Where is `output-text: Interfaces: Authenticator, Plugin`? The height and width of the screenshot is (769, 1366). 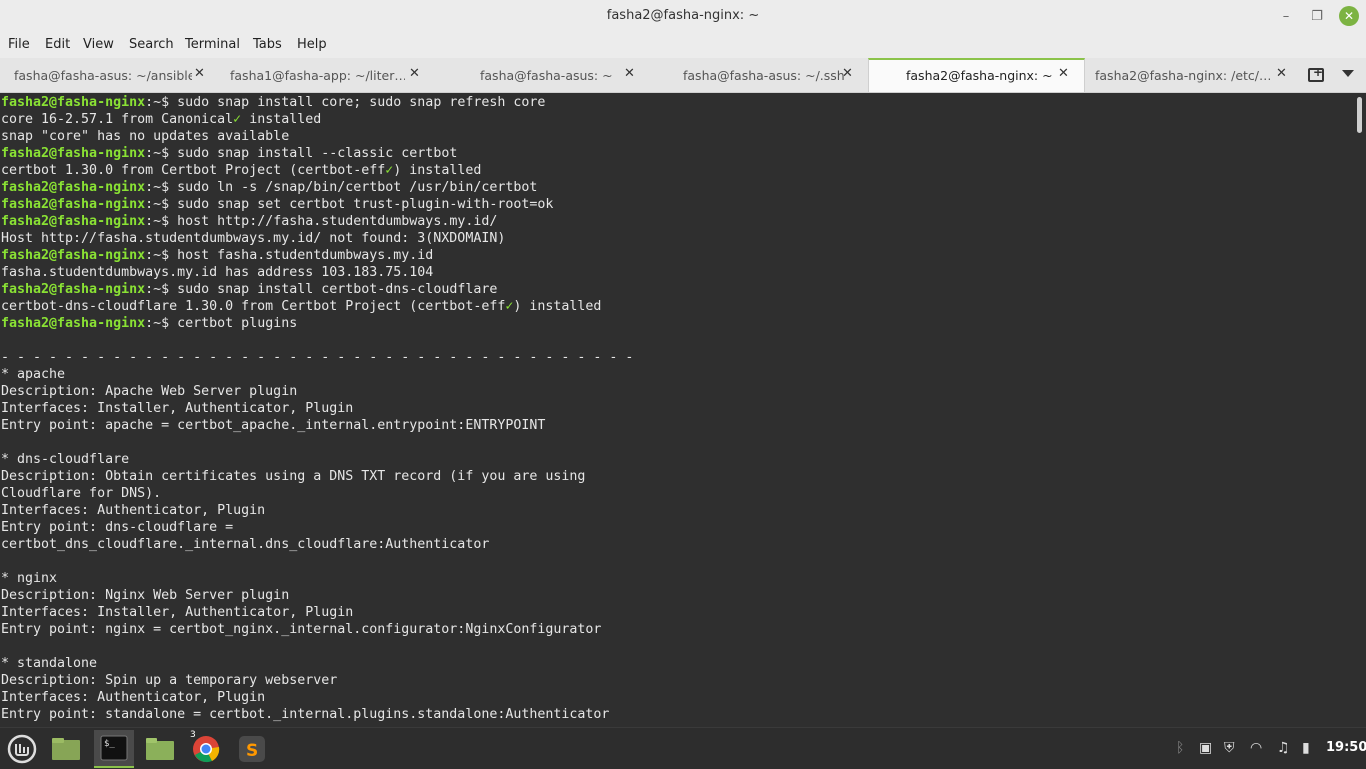 output-text: Interfaces: Authenticator, Plugin is located at coordinates (133, 697).